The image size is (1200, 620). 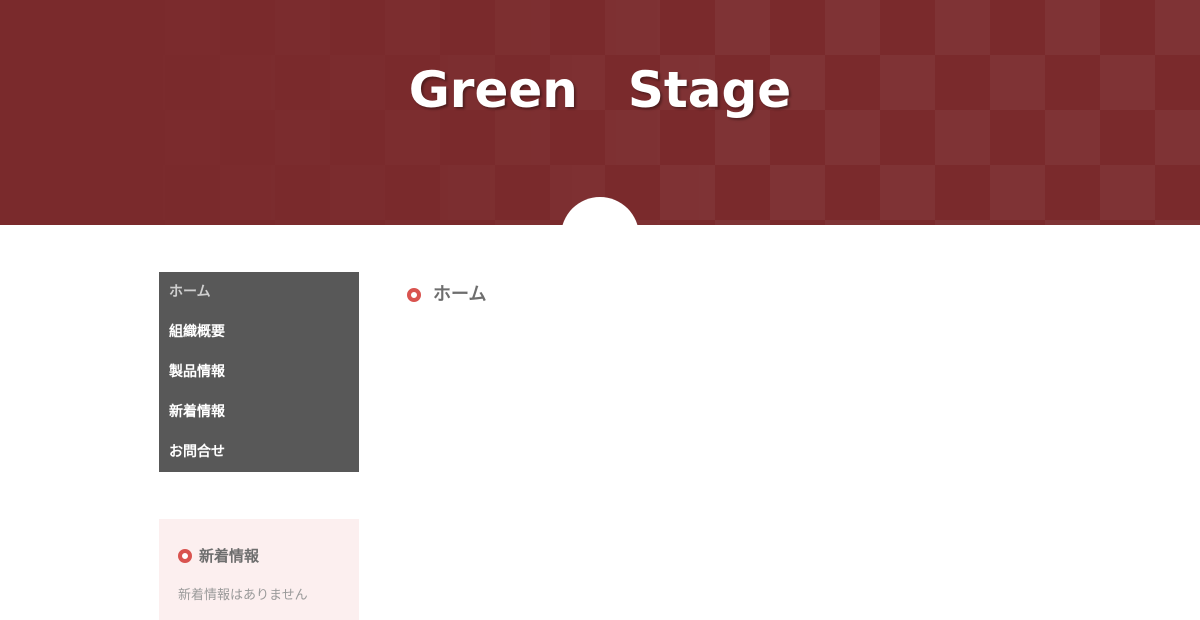 I want to click on nav-item-products: 製品情報, so click(x=259, y=372).